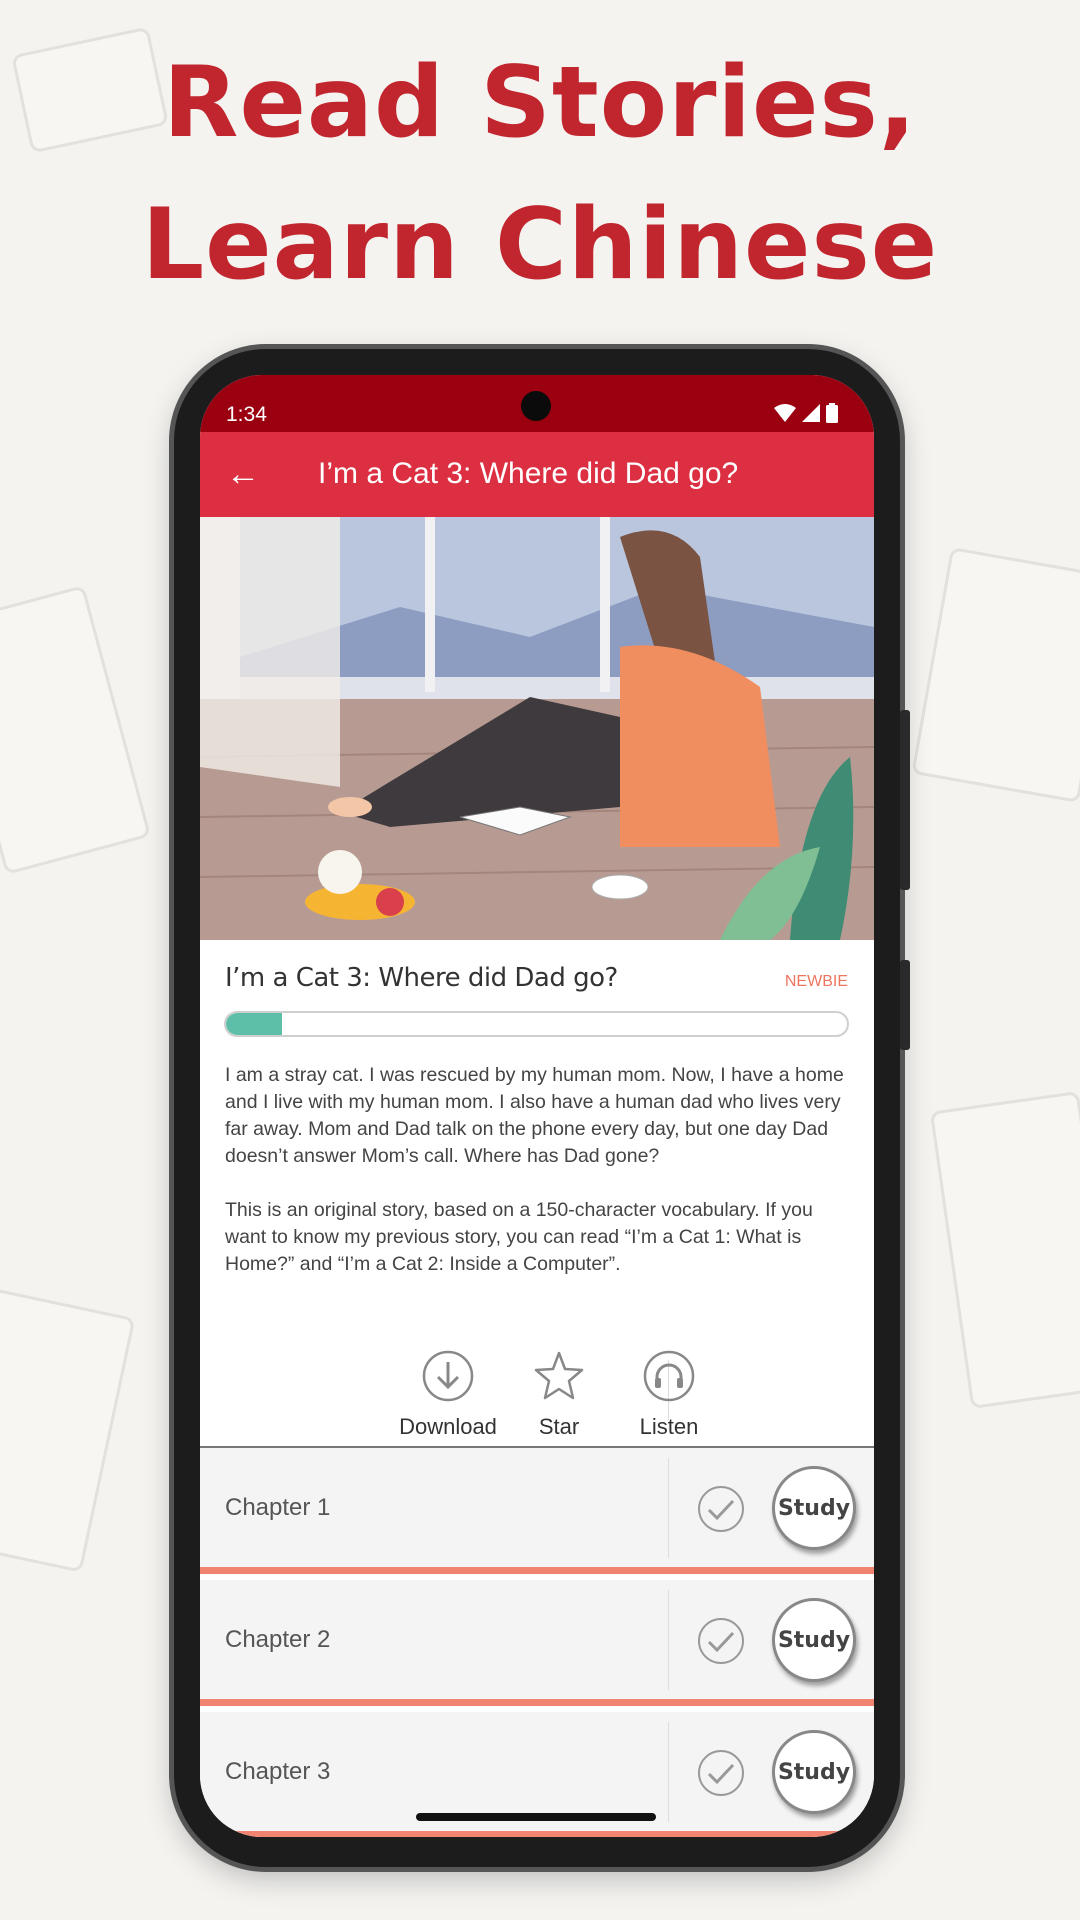 This screenshot has width=1080, height=1920. I want to click on listen-label: Listen, so click(669, 1426).